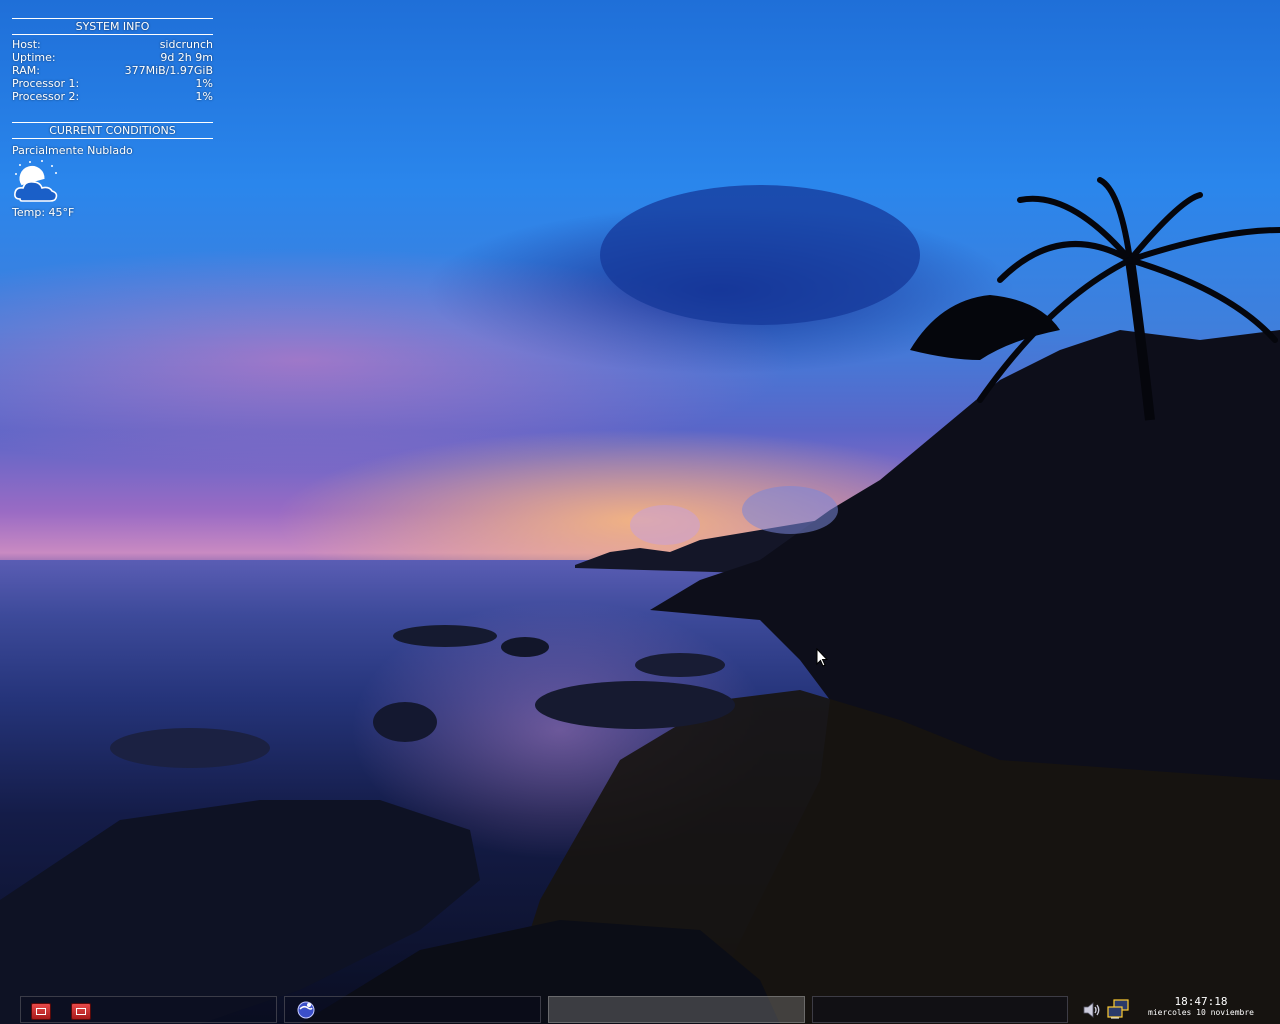 The image size is (1280, 1024). What do you see at coordinates (306, 1010) in the screenshot?
I see `globe-app-icon` at bounding box center [306, 1010].